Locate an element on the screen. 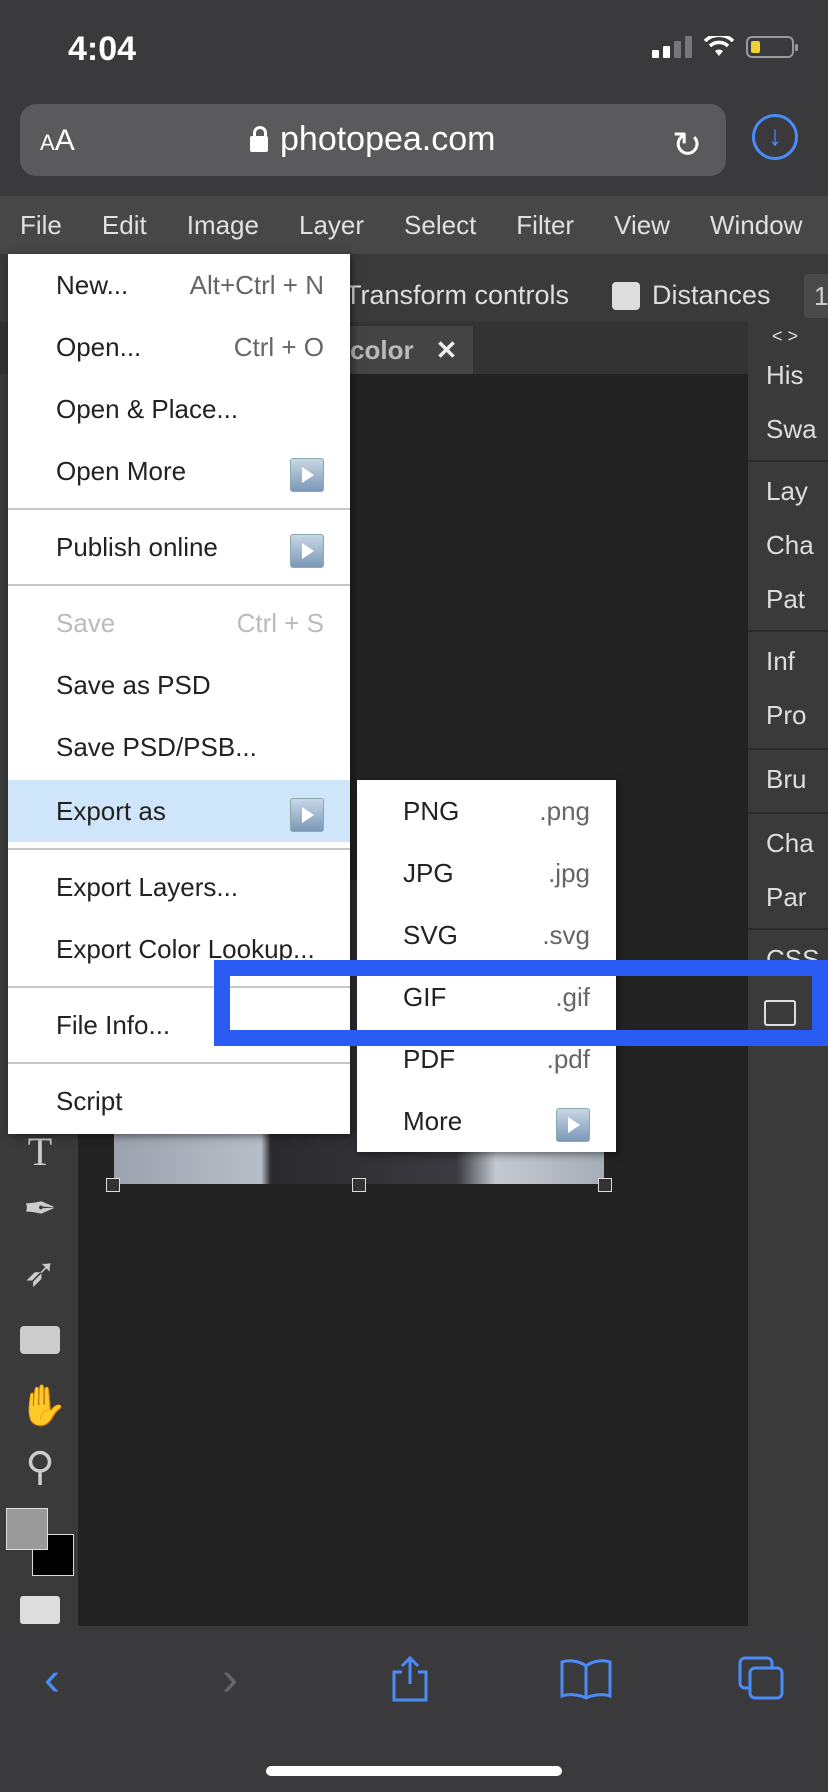  back-icon: ‹ is located at coordinates (52, 1679).